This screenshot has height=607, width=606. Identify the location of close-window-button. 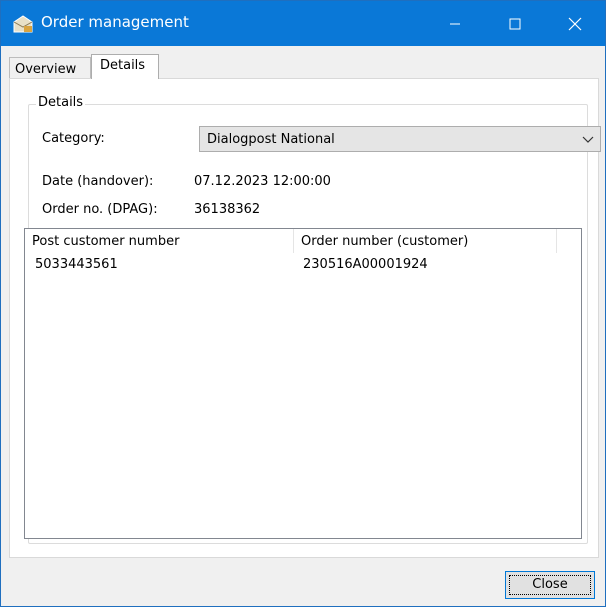
(575, 23).